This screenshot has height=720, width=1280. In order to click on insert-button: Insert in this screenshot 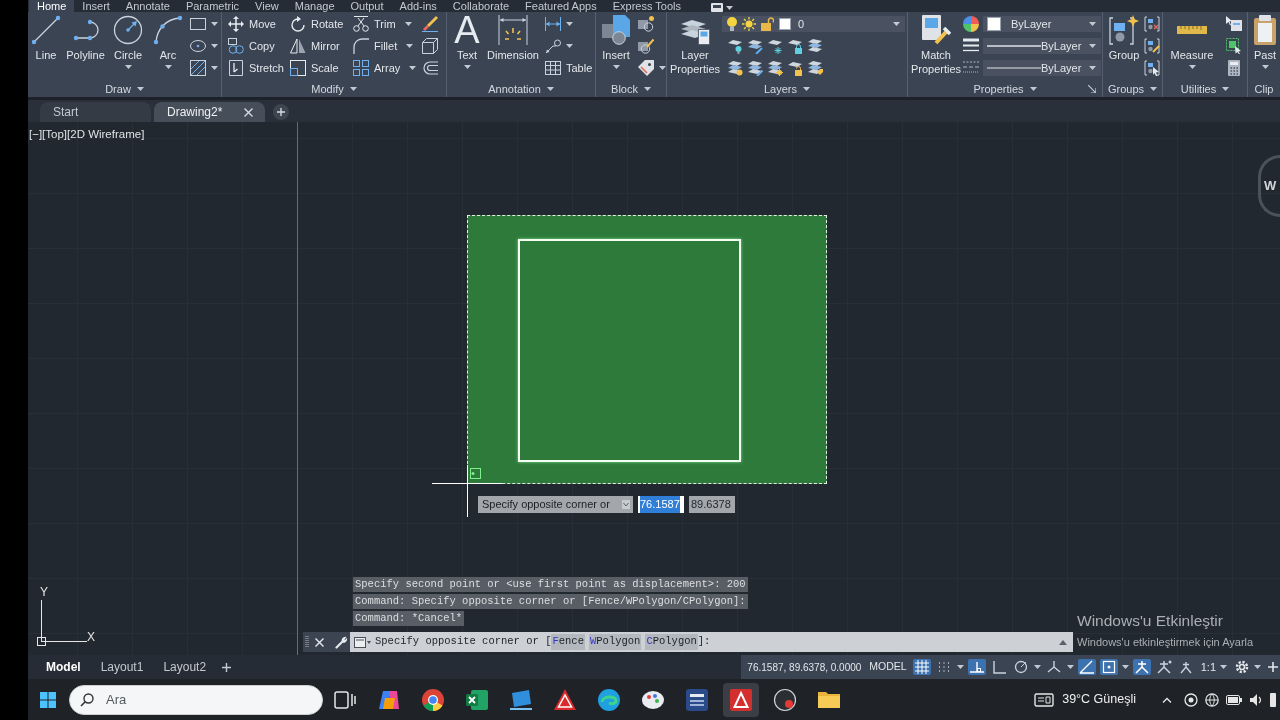, I will do `click(616, 45)`.